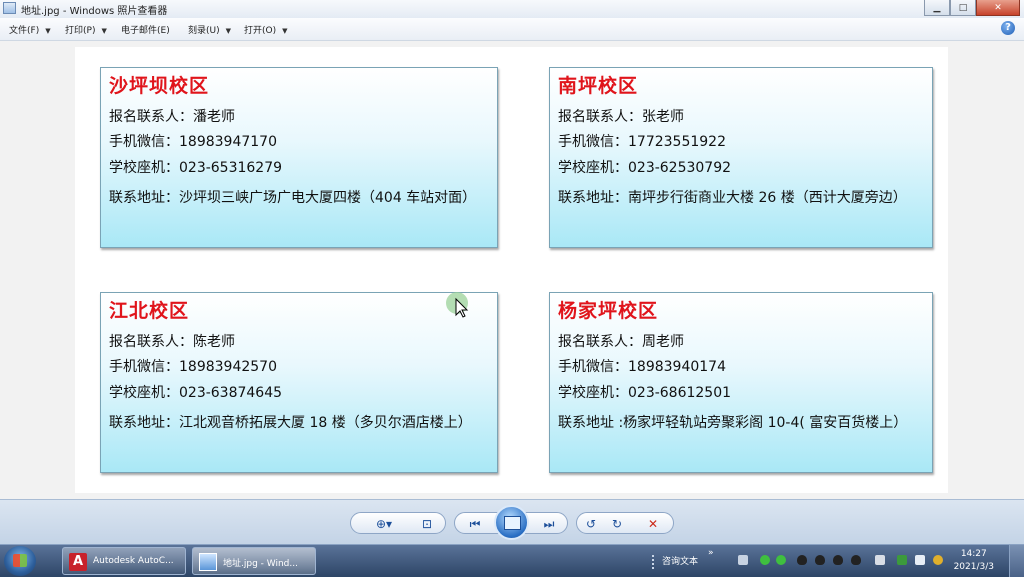 Image resolution: width=1024 pixels, height=577 pixels. What do you see at coordinates (293, 198) in the screenshot?
I see `address: 联系地址：沙坪坝三峡广场广电大厦四楼（404 车站对面）` at bounding box center [293, 198].